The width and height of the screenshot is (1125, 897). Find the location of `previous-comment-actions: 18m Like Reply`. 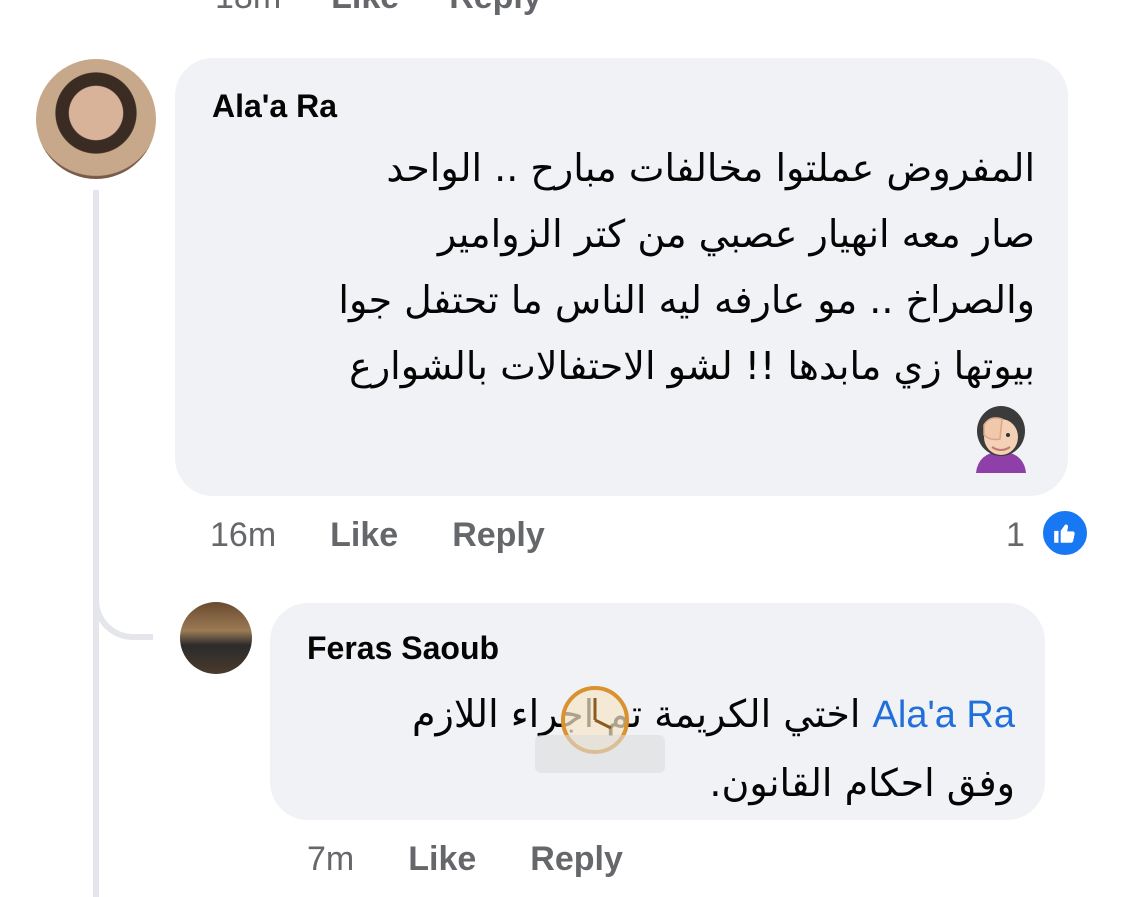

previous-comment-actions: 18m Like Reply is located at coordinates (378, 8).